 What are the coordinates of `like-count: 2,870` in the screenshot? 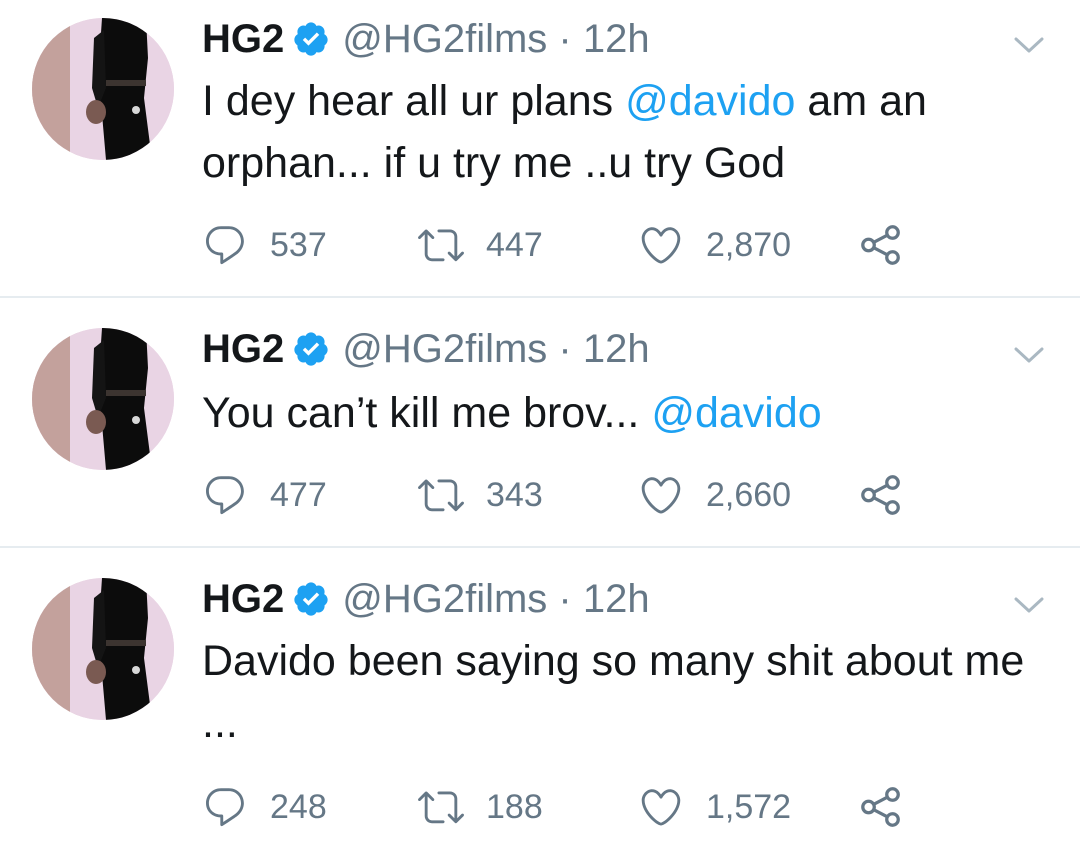 It's located at (749, 244).